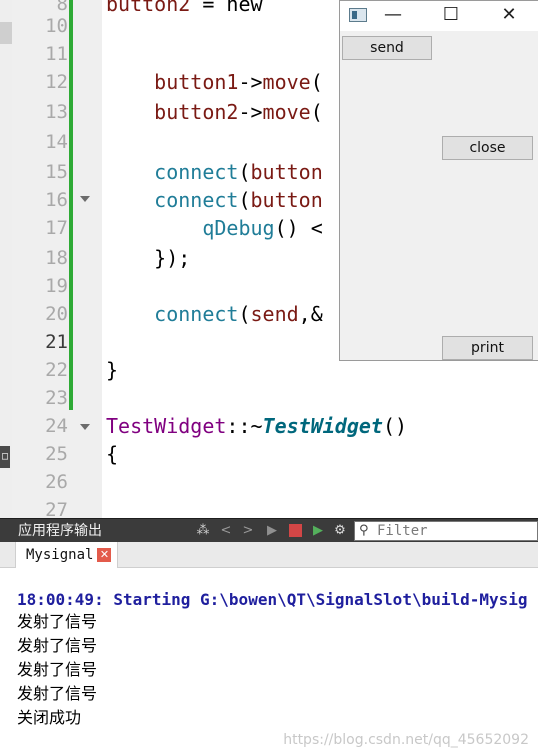  Describe the element at coordinates (295, 530) in the screenshot. I see `stop-icon` at that location.